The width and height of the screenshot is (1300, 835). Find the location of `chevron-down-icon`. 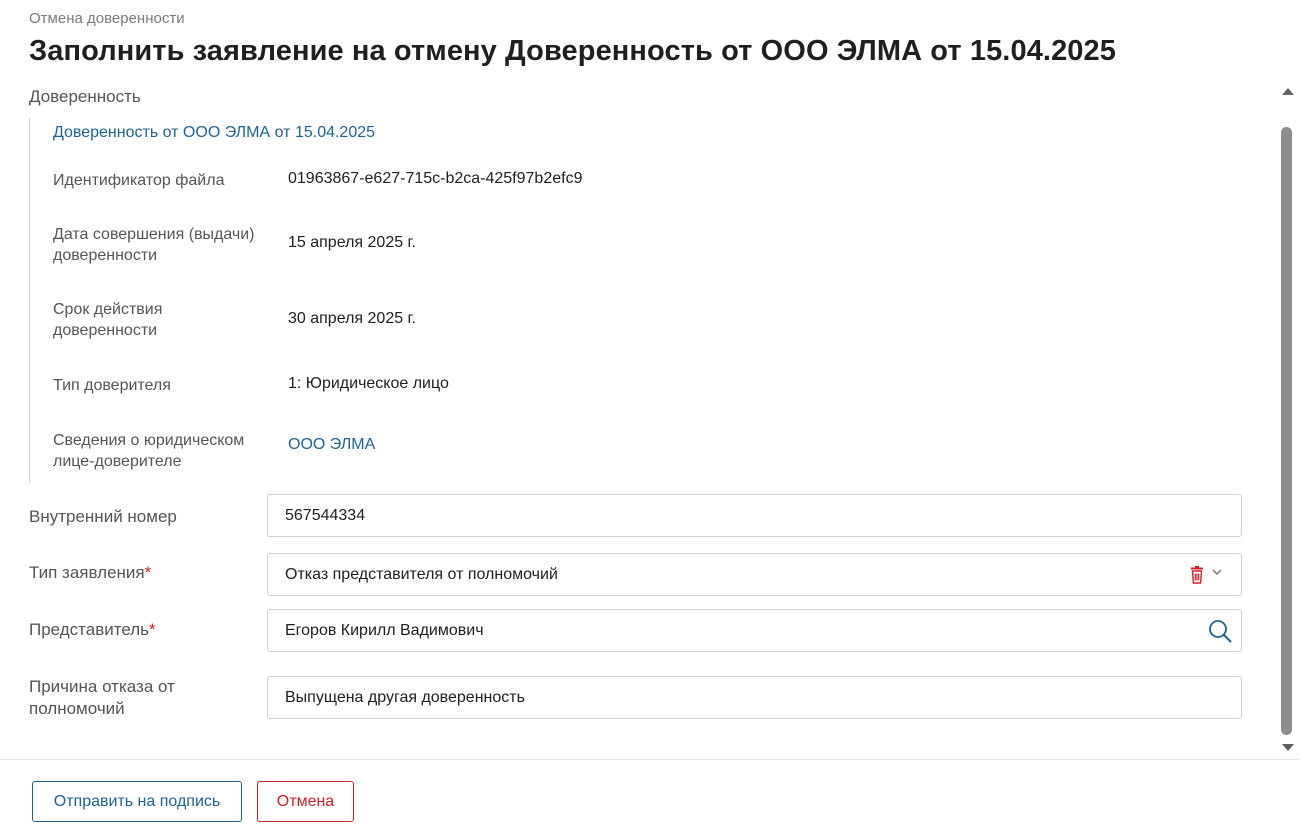

chevron-down-icon is located at coordinates (1217, 572).